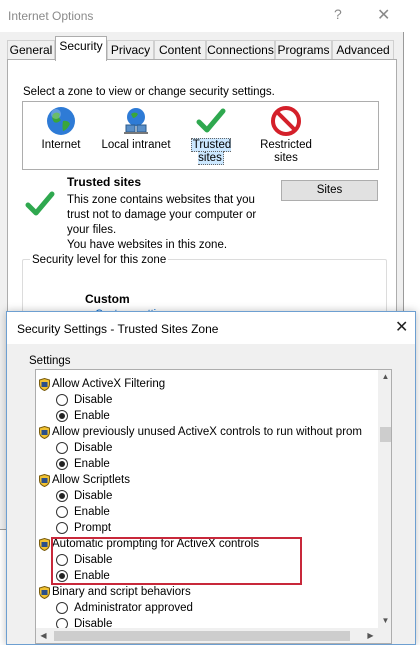 This screenshot has height=645, width=420. What do you see at coordinates (384, 377) in the screenshot?
I see `scroll-up-icon: ▲` at bounding box center [384, 377].